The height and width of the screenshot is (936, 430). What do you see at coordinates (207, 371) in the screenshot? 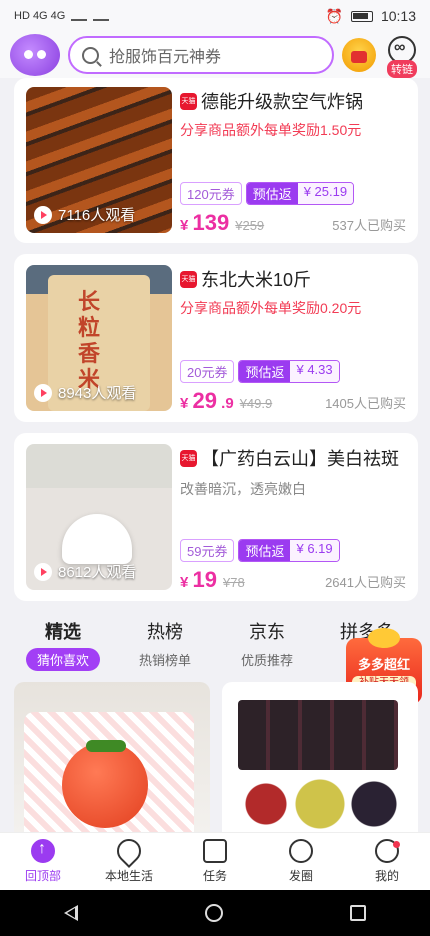
I see `coupon-badge: 20元券` at bounding box center [207, 371].